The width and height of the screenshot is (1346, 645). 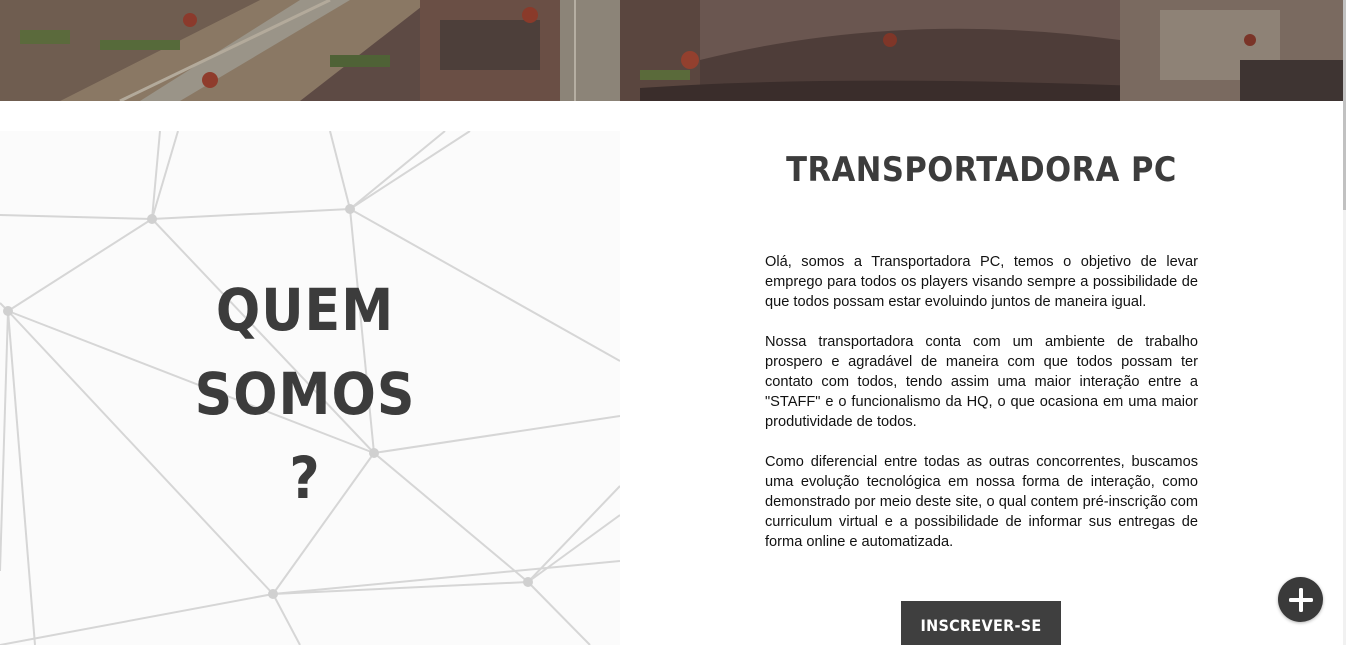 I want to click on about-heading-line-1: QUEM, so click(x=305, y=310).